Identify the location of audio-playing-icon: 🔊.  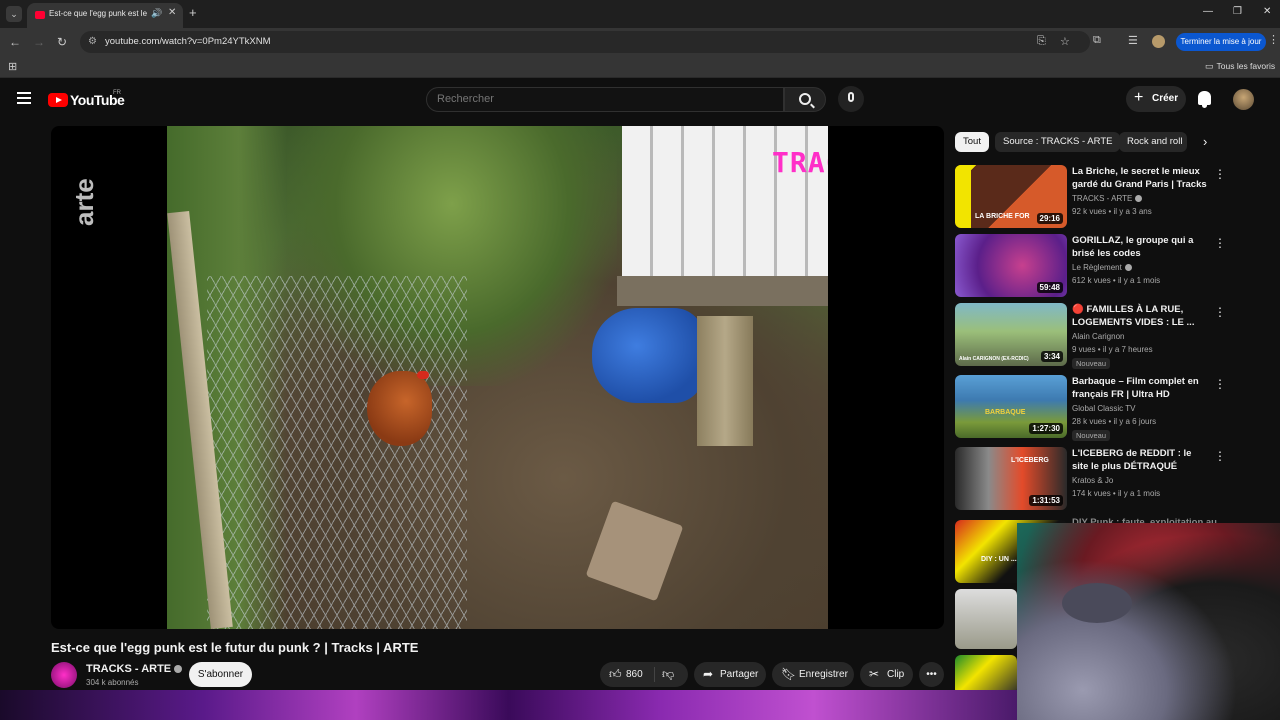
(156, 13).